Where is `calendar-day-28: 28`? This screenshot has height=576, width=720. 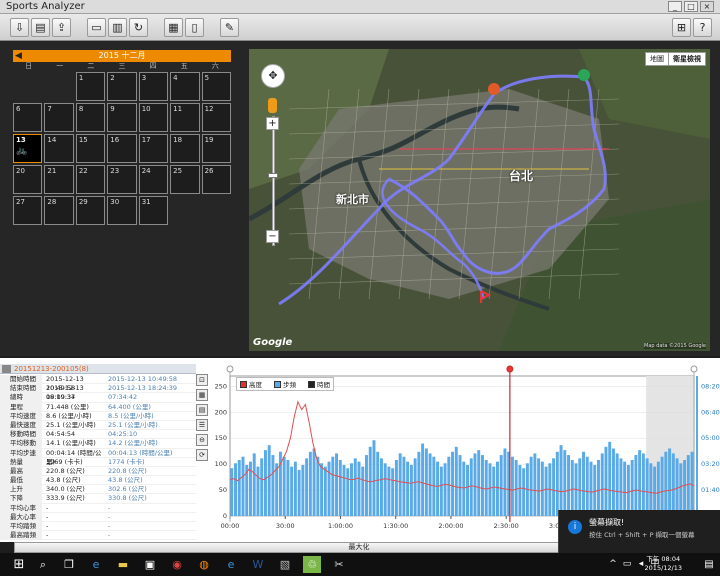 calendar-day-28: 28 is located at coordinates (59, 210).